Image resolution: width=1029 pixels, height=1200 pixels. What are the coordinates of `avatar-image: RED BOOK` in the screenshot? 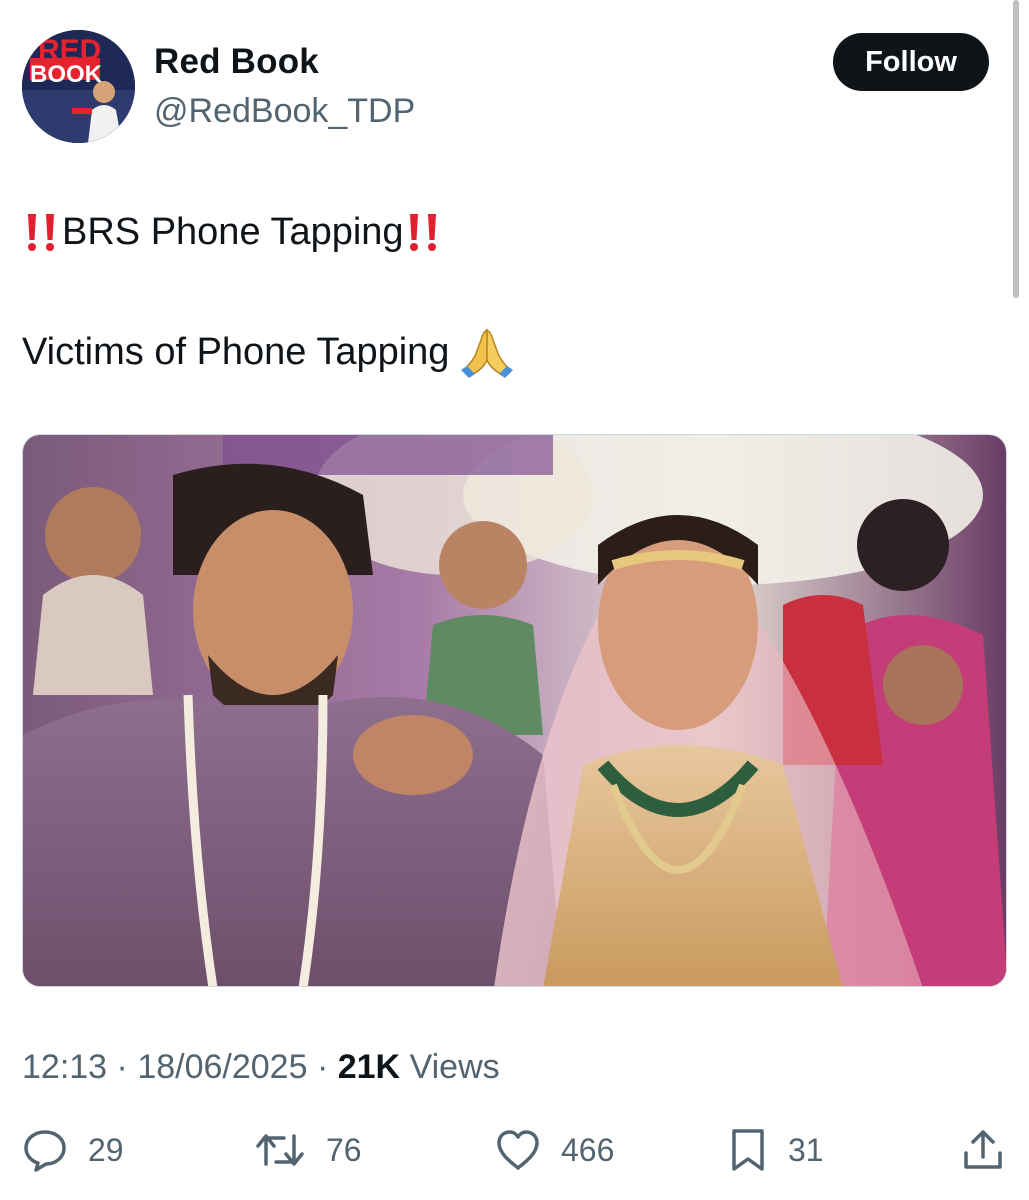 It's located at (78, 86).